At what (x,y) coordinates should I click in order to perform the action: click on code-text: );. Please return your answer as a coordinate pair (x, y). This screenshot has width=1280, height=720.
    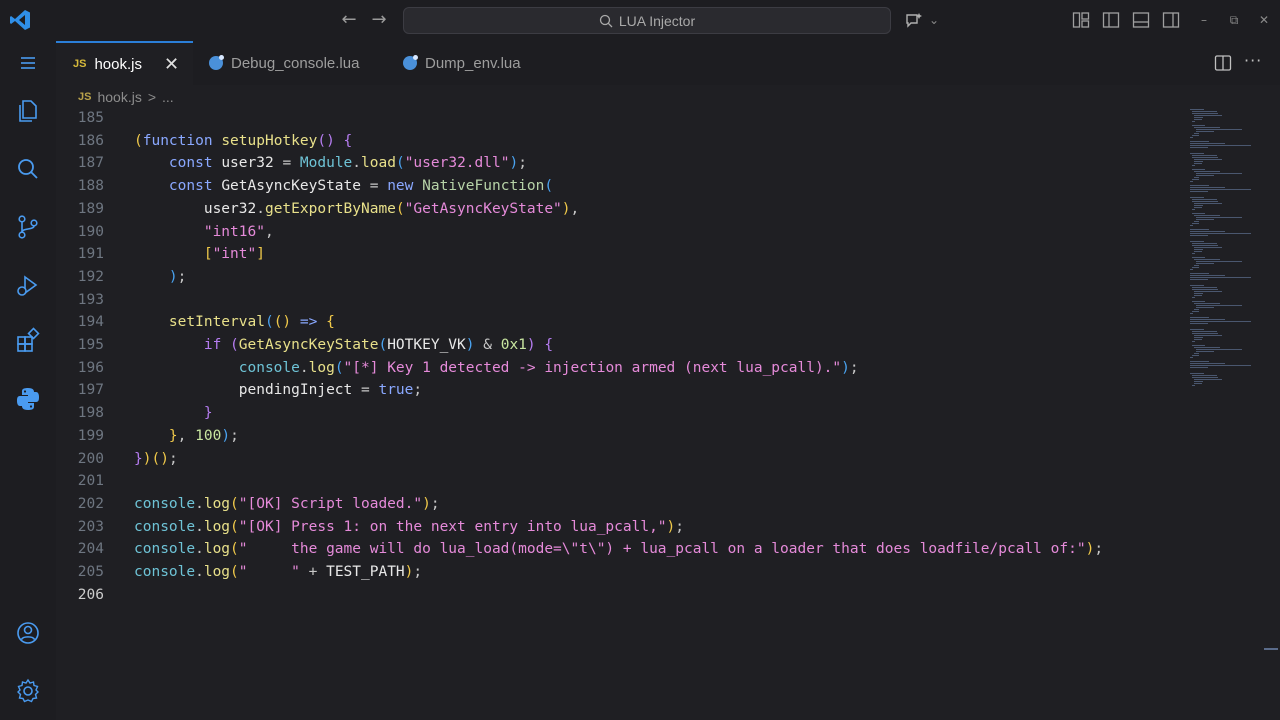
    Looking at the image, I should click on (160, 277).